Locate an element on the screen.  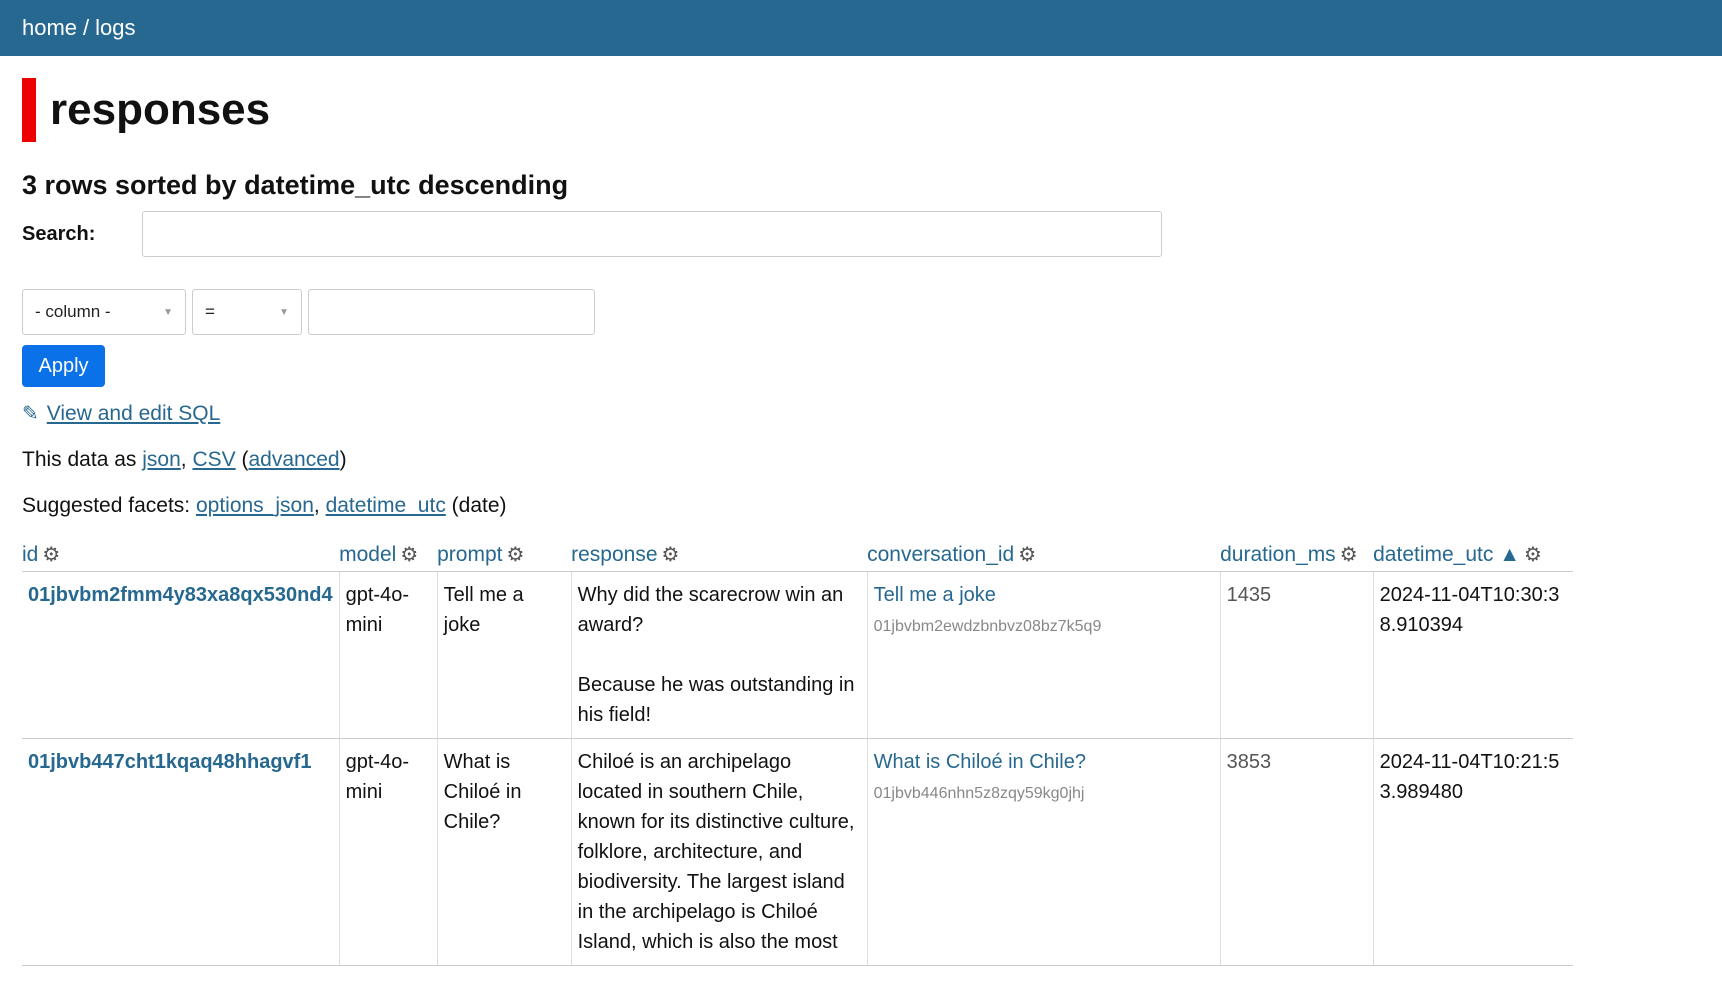
facet-datetime-utc-link: datetime_utc is located at coordinates (386, 505).